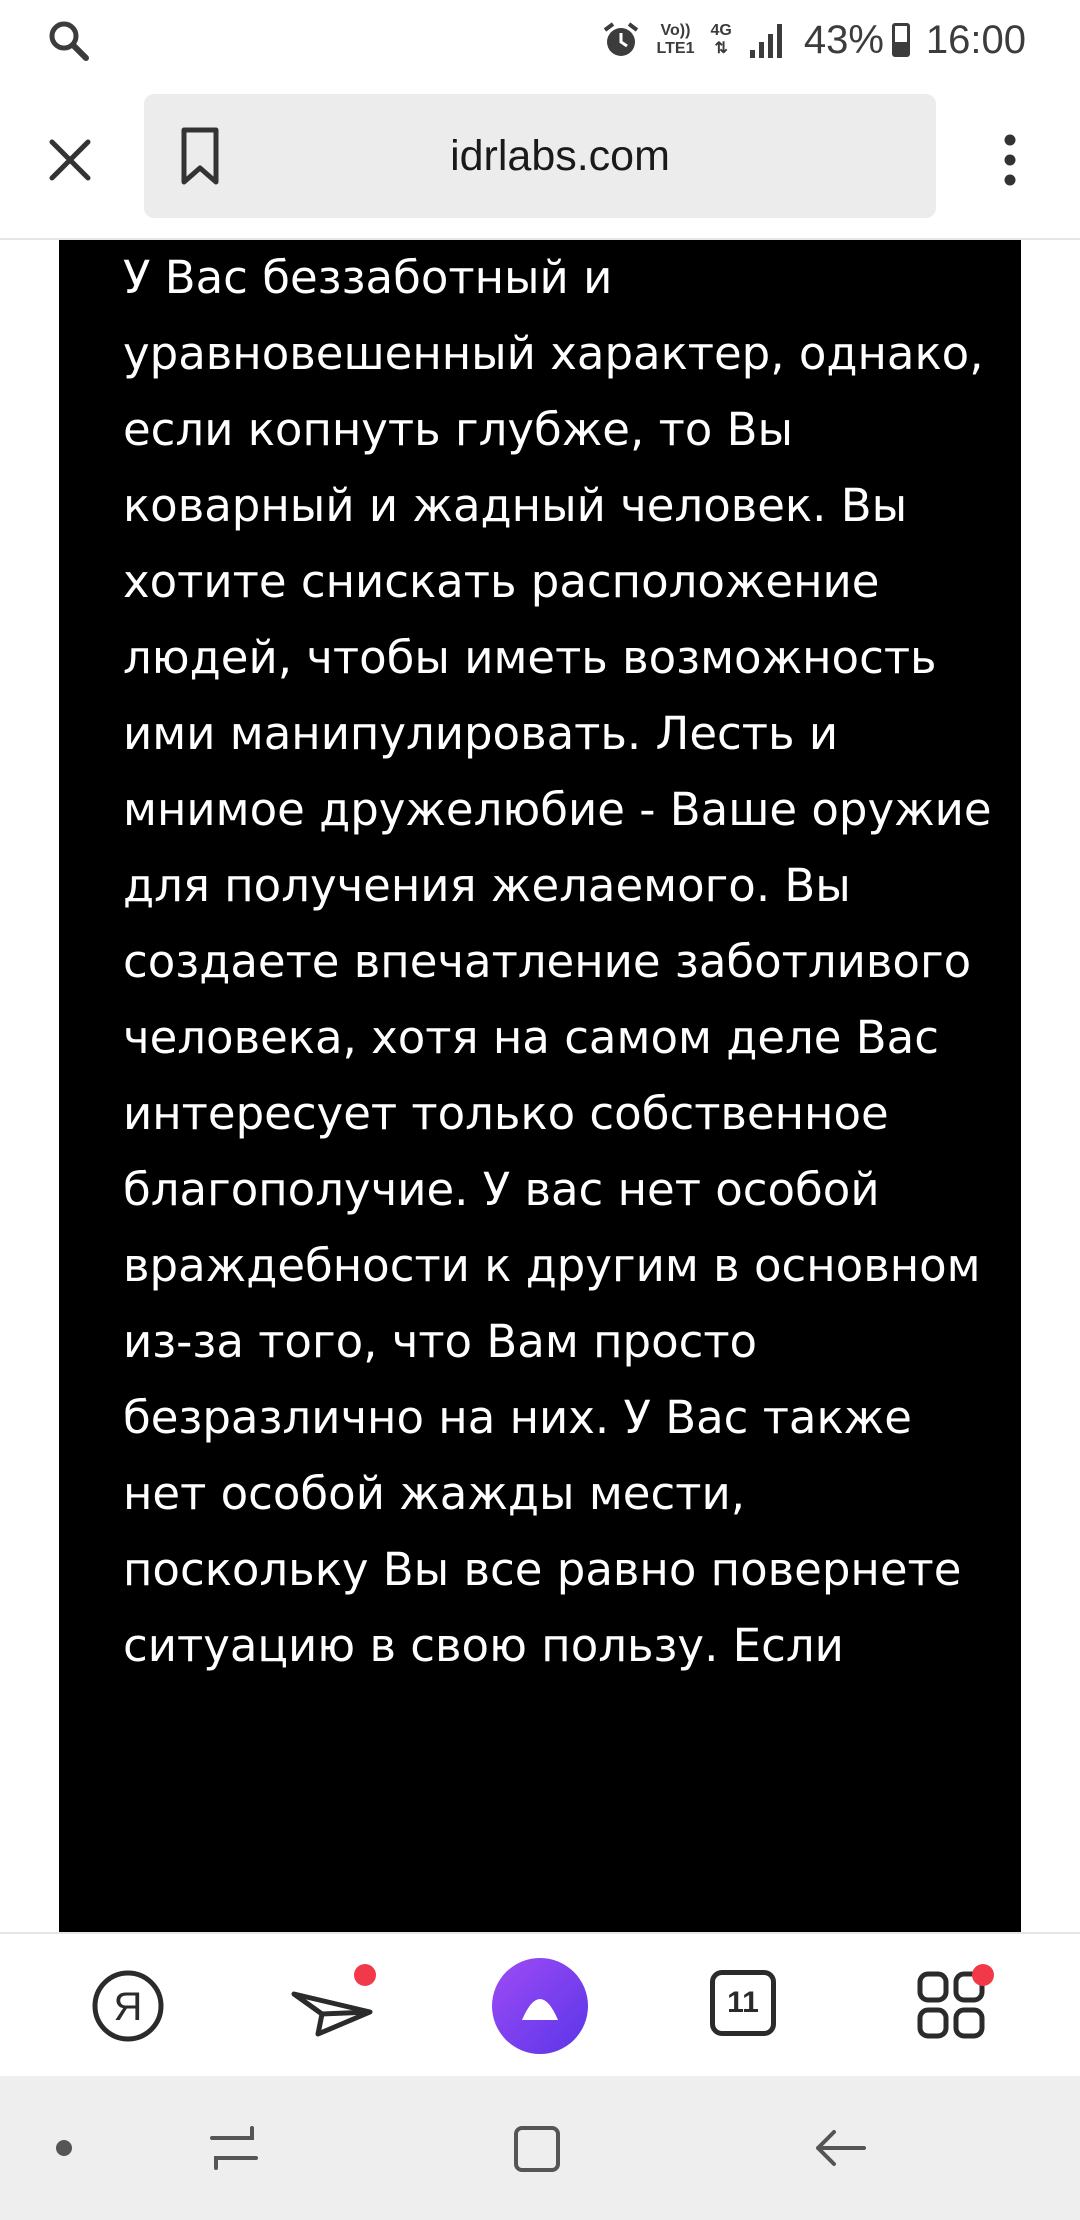  I want to click on yandex-logo-icon: Я, so click(128, 2006).